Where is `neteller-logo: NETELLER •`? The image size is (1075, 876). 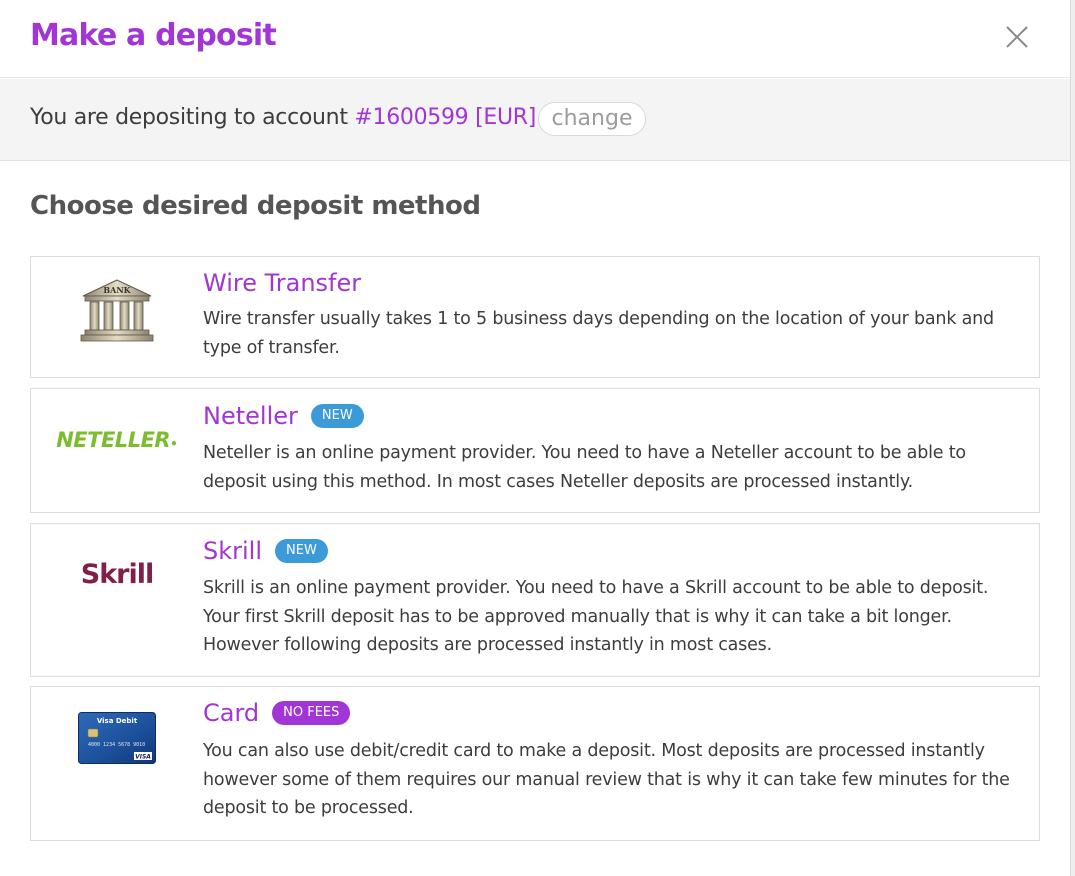
neteller-logo: NETELLER • is located at coordinates (117, 440).